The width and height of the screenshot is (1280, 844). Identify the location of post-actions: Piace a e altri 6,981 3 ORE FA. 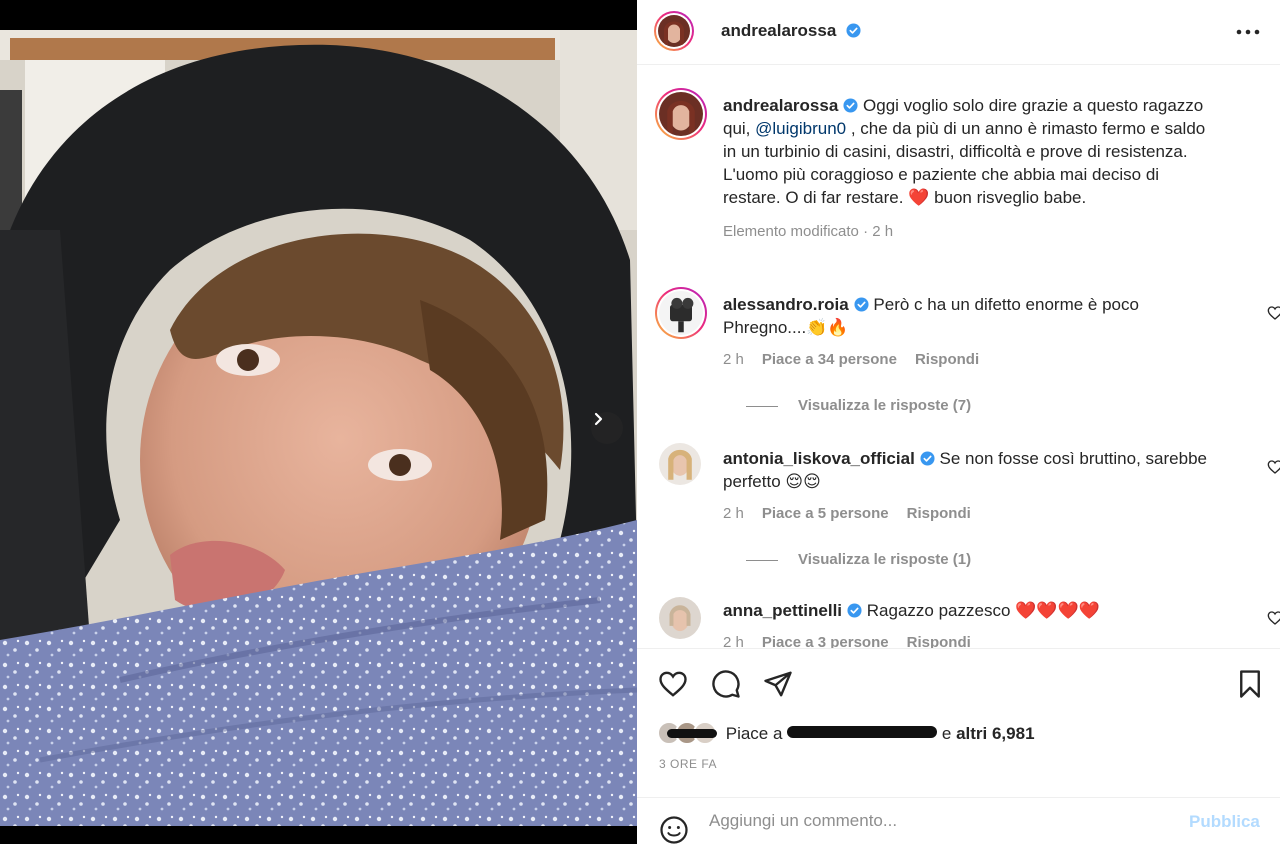
(958, 723).